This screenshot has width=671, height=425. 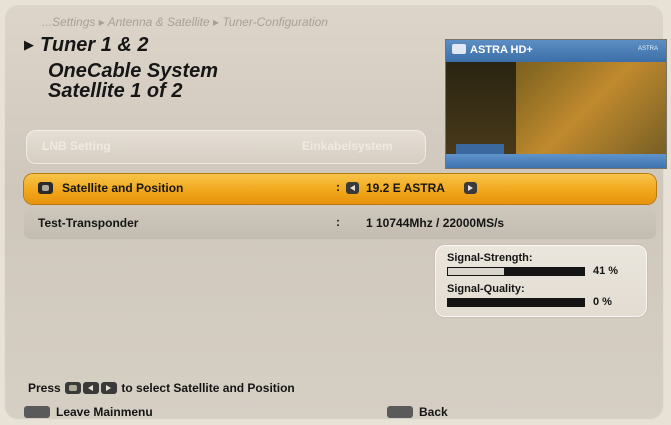 I want to click on ok-key-icon, so click(x=73, y=388).